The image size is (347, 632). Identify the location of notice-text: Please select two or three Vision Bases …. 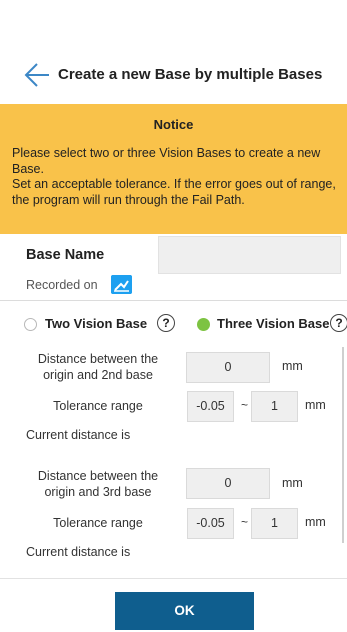
(174, 176).